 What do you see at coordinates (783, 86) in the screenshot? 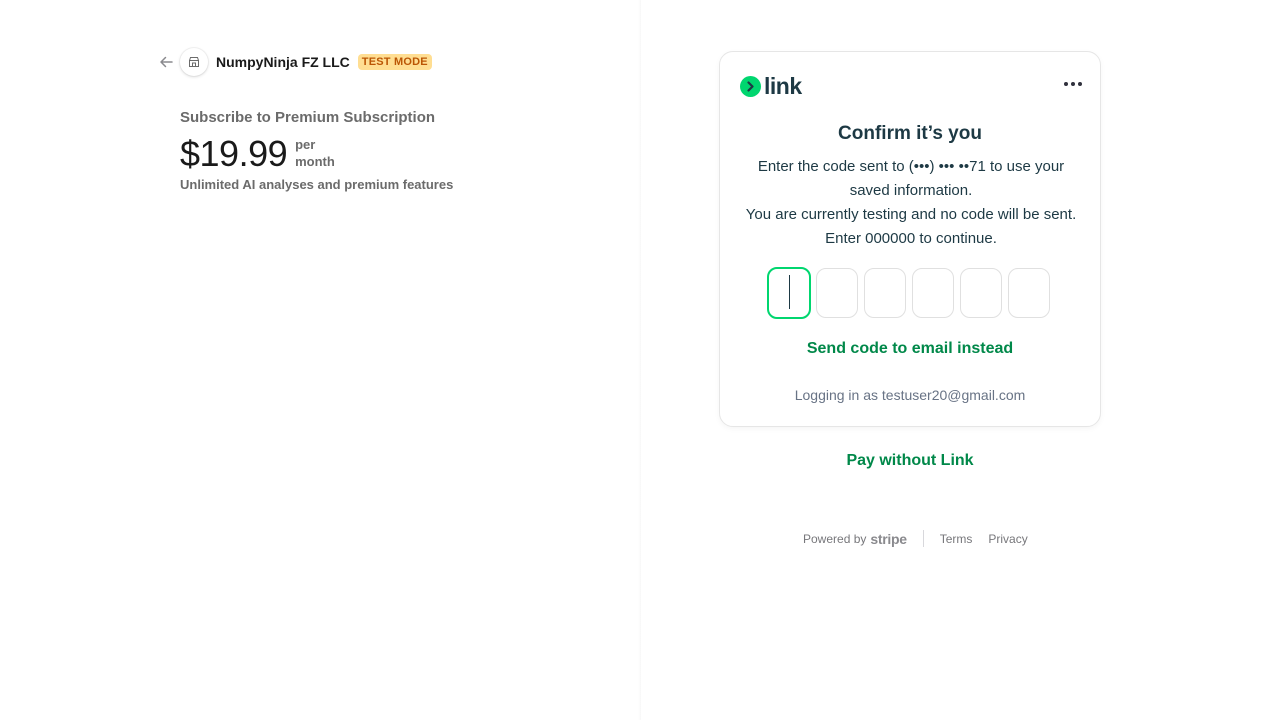
I see `link-wordmark: link` at bounding box center [783, 86].